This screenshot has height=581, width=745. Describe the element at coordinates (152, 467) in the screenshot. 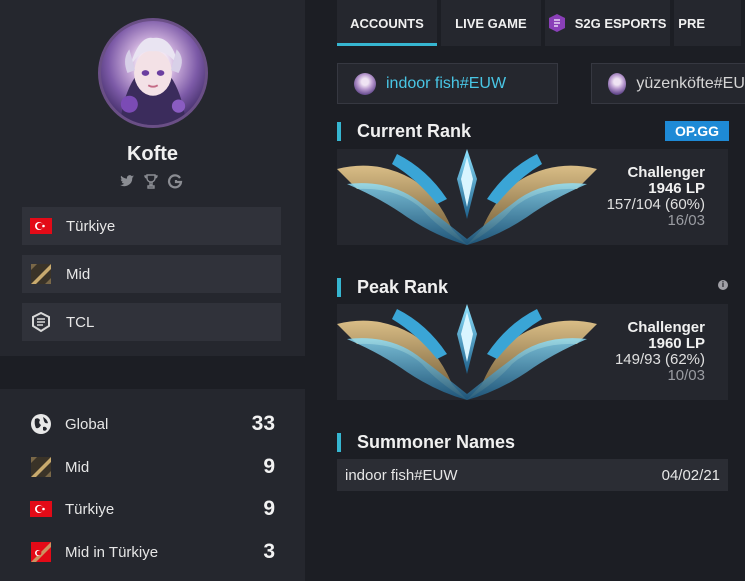

I see `ranking-row-mid: Mid 9` at that location.